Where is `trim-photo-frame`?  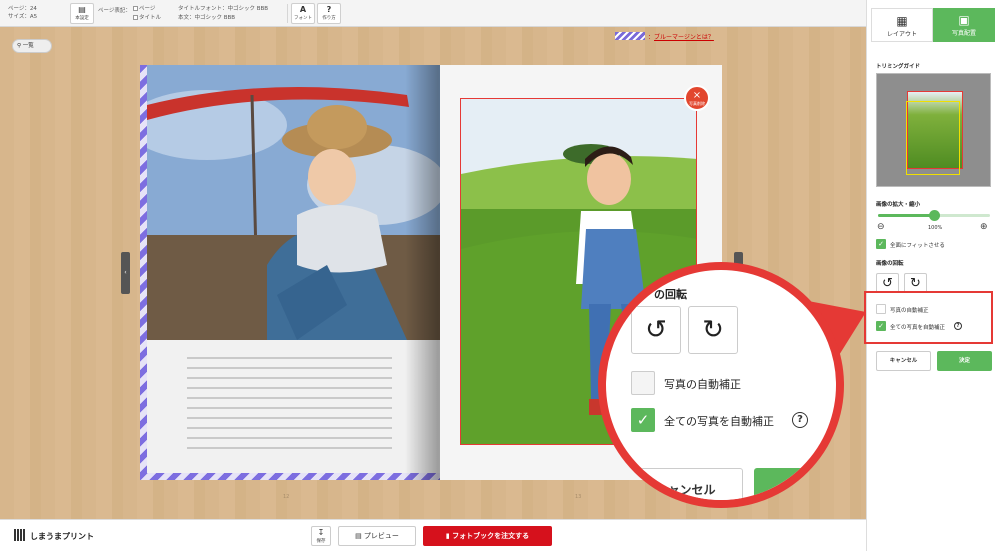
trim-photo-frame is located at coordinates (934, 133).